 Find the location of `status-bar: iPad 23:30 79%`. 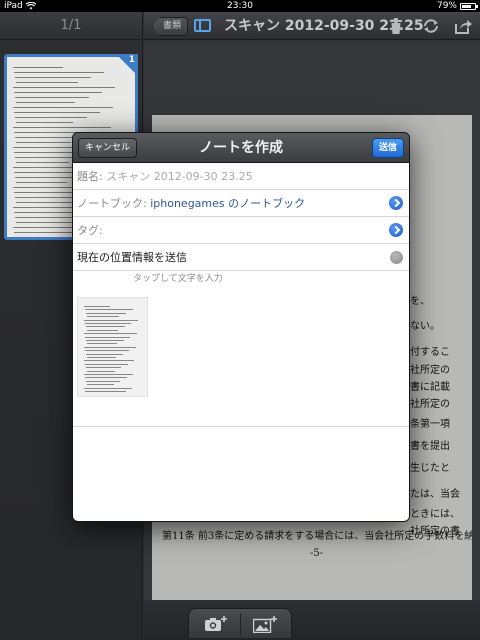

status-bar: iPad 23:30 79% is located at coordinates (240, 6).